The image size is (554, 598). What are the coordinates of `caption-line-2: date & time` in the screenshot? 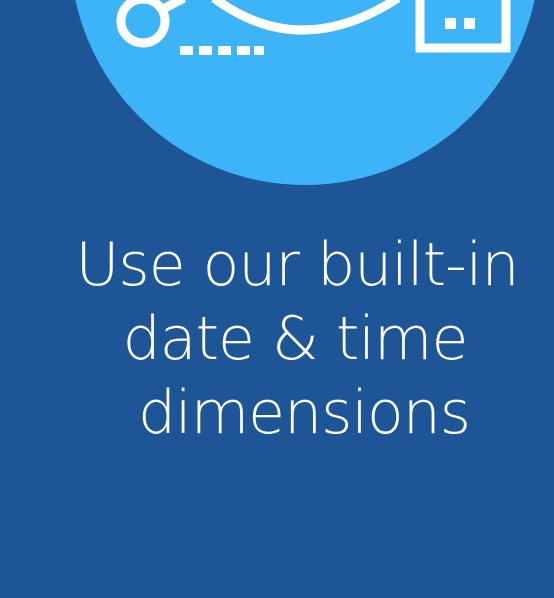 It's located at (295, 339).